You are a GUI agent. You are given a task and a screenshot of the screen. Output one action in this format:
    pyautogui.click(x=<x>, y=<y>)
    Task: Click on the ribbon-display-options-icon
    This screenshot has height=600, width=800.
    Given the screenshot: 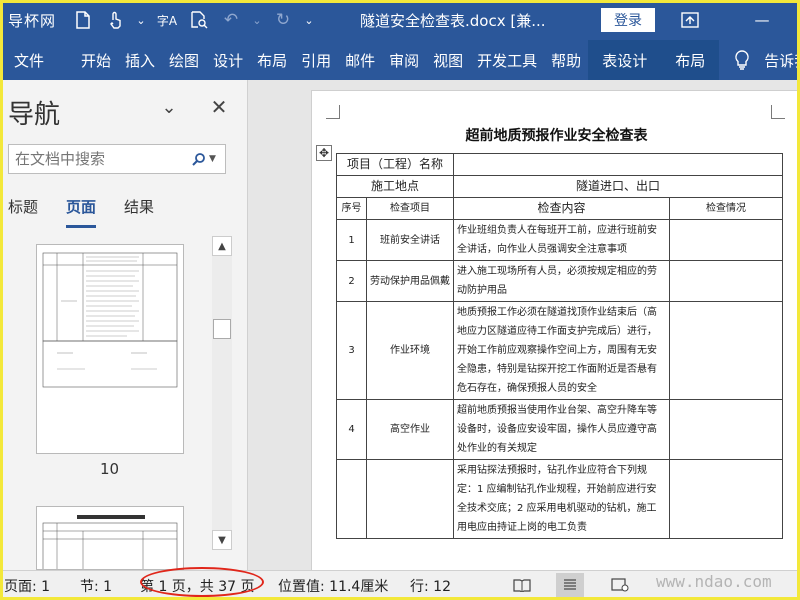 What is the action you would take?
    pyautogui.click(x=690, y=20)
    